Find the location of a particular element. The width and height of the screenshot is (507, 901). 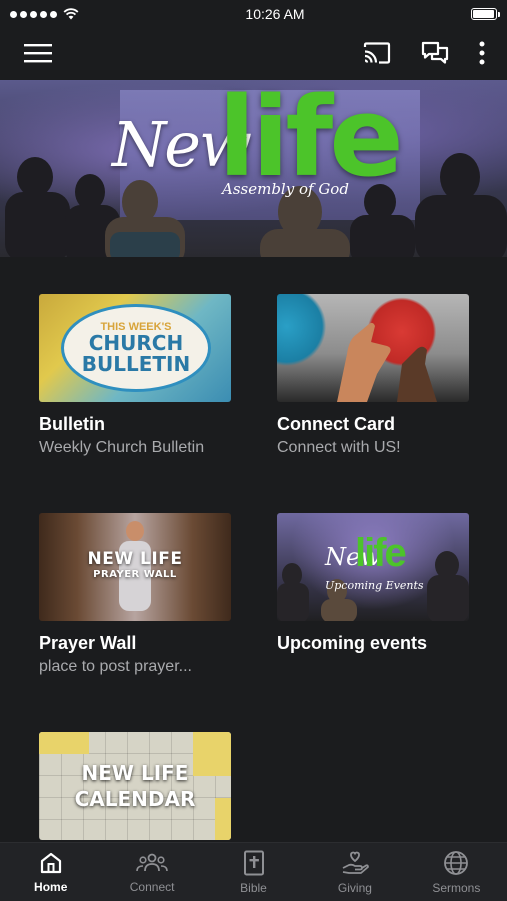

events-thumb-life: life is located at coordinates (381, 553).